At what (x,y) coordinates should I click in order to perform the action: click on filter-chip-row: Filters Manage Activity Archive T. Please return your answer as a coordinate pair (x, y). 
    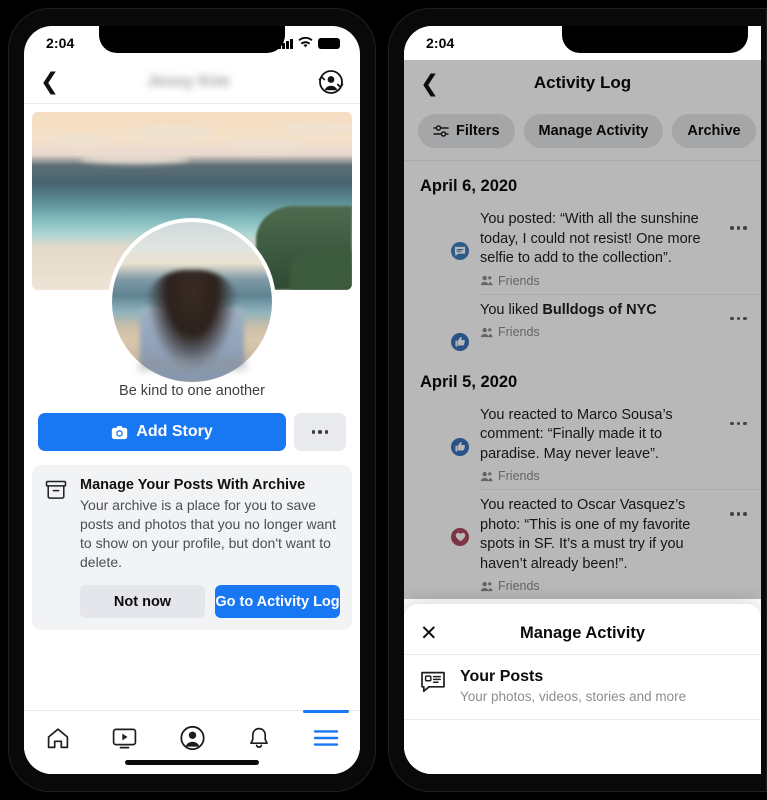
    Looking at the image, I should click on (582, 133).